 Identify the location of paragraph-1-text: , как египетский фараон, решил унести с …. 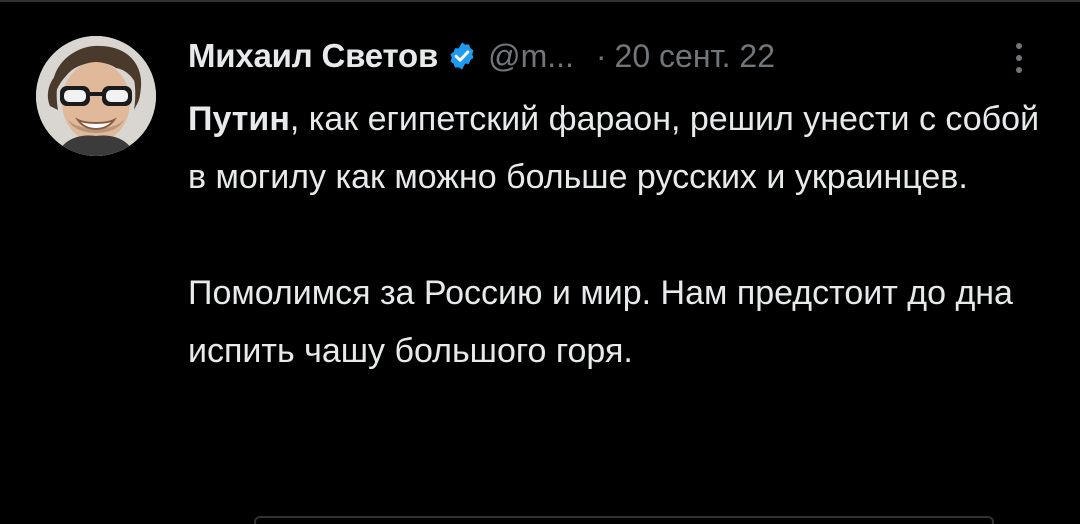
(614, 148).